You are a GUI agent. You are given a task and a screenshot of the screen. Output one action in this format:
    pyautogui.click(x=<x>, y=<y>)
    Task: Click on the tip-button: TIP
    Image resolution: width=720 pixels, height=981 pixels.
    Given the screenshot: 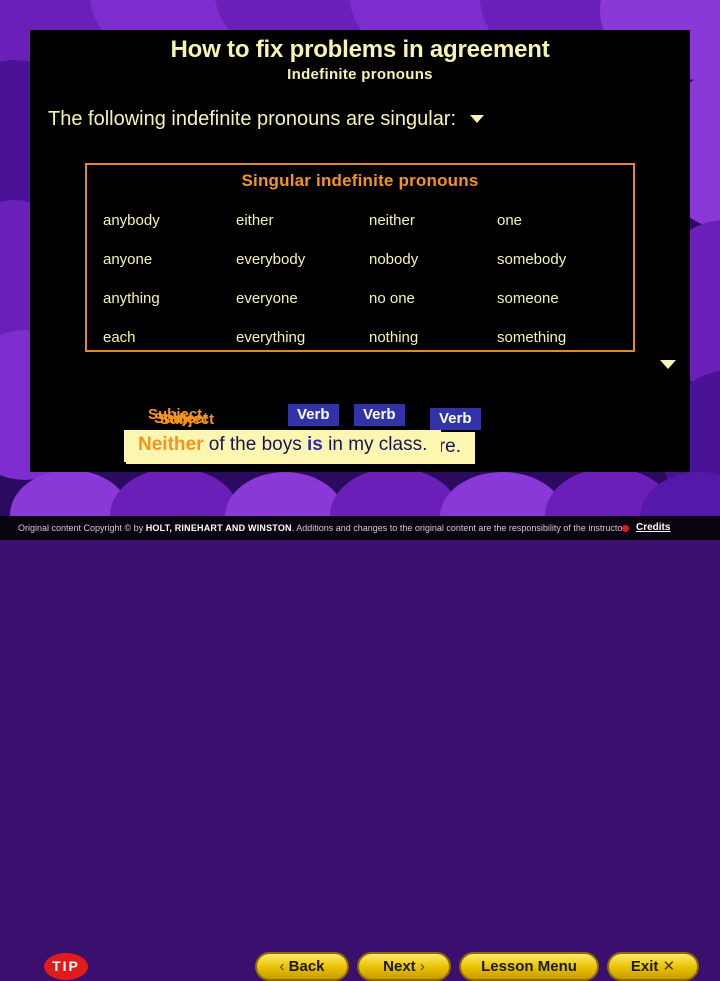 What is the action you would take?
    pyautogui.click(x=66, y=966)
    